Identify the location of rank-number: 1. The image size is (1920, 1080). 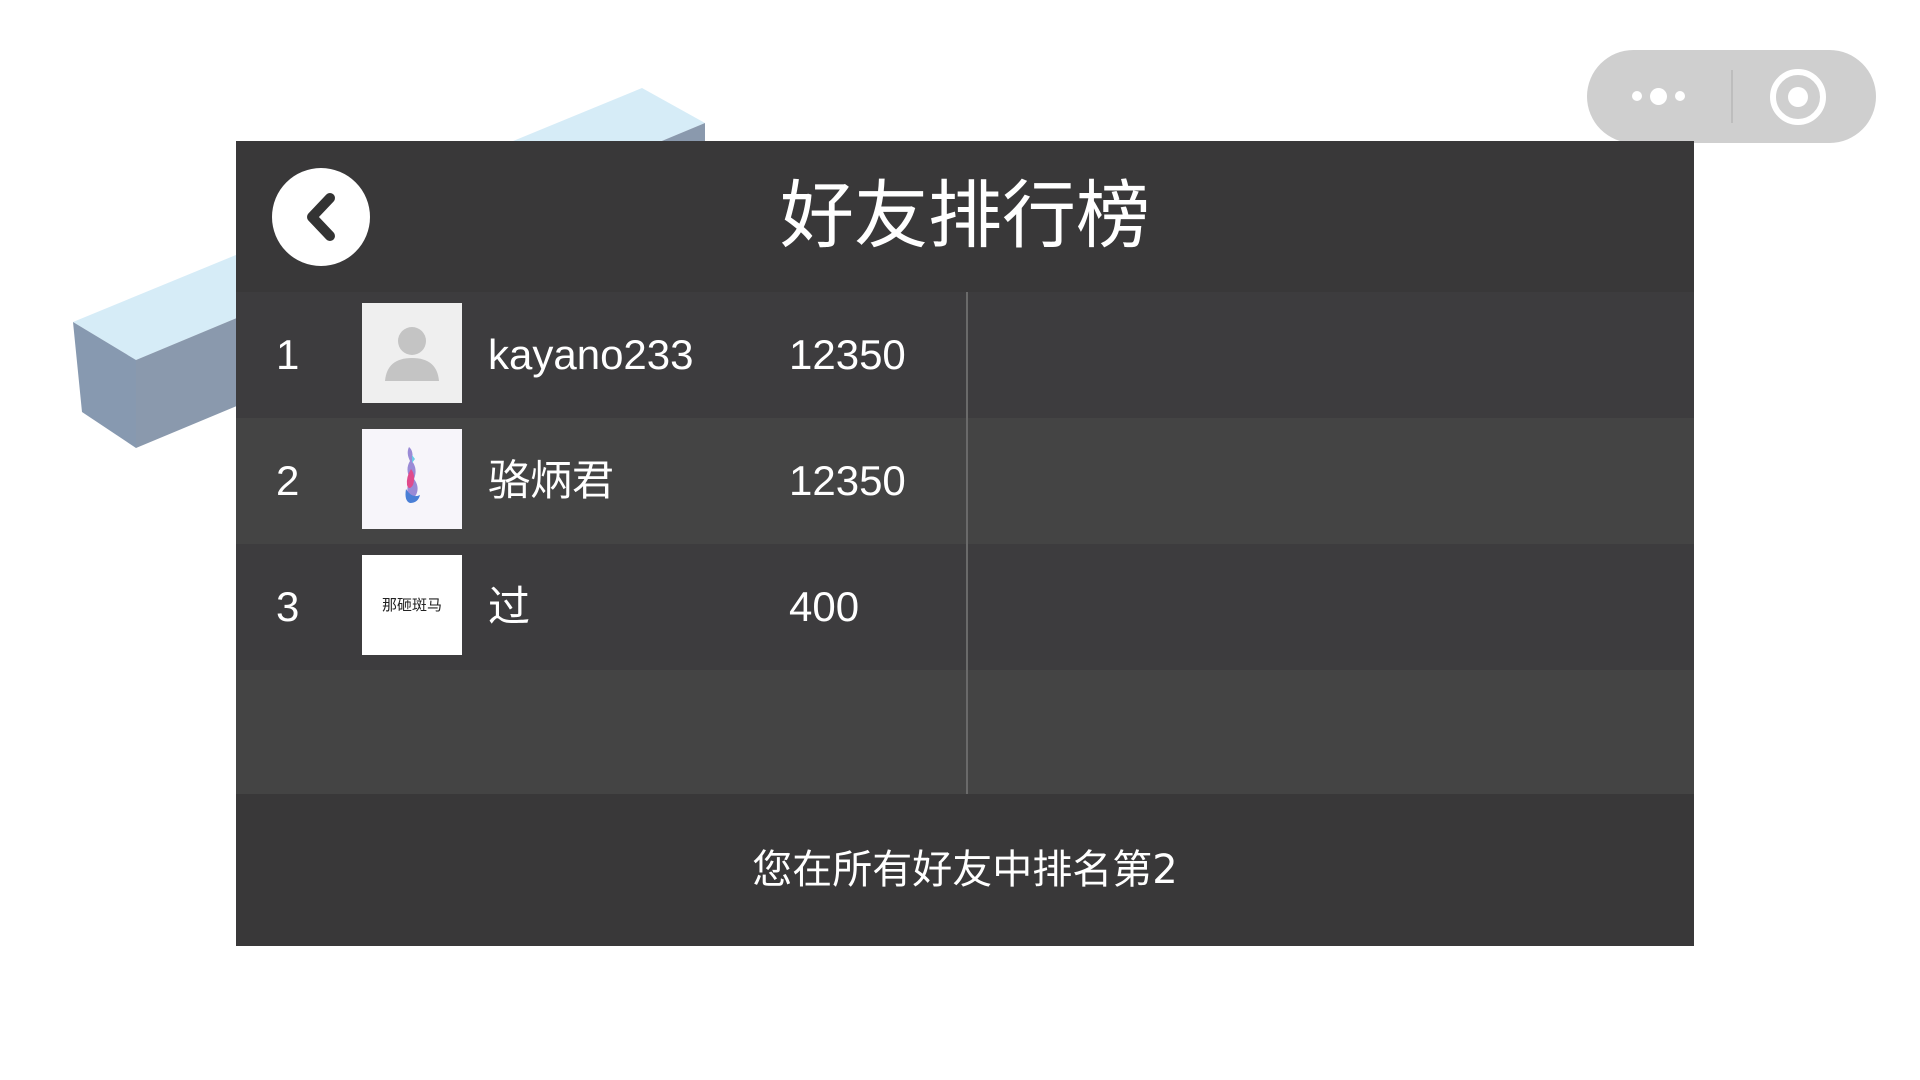
(288, 354).